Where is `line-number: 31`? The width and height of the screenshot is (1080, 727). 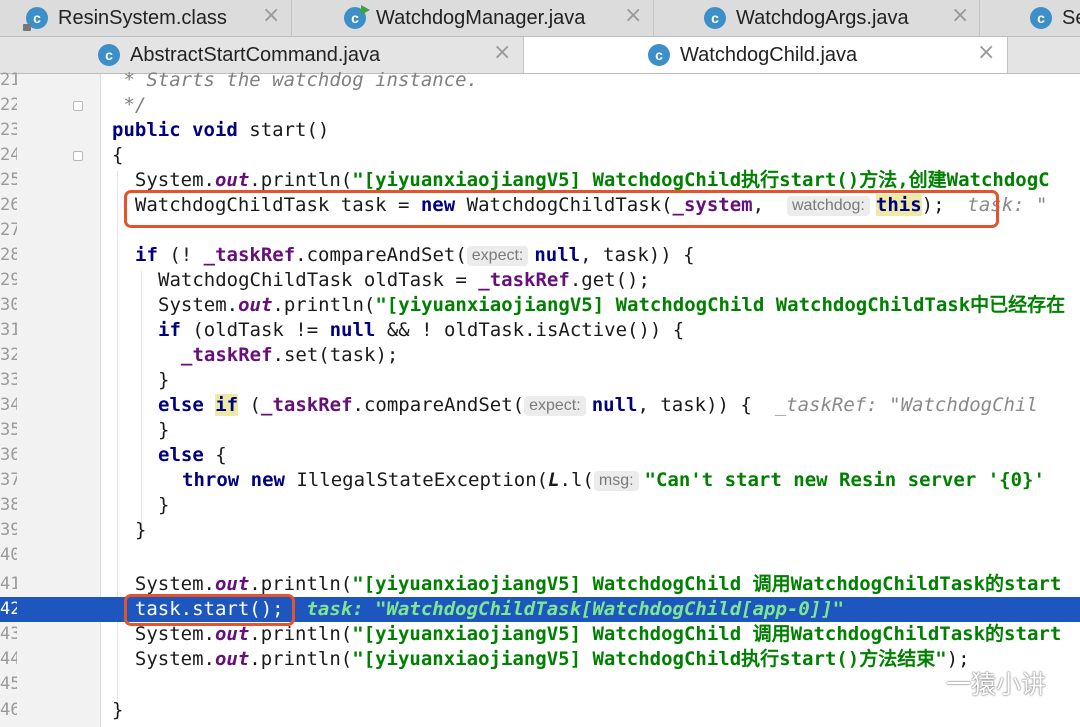 line-number: 31 is located at coordinates (8, 330).